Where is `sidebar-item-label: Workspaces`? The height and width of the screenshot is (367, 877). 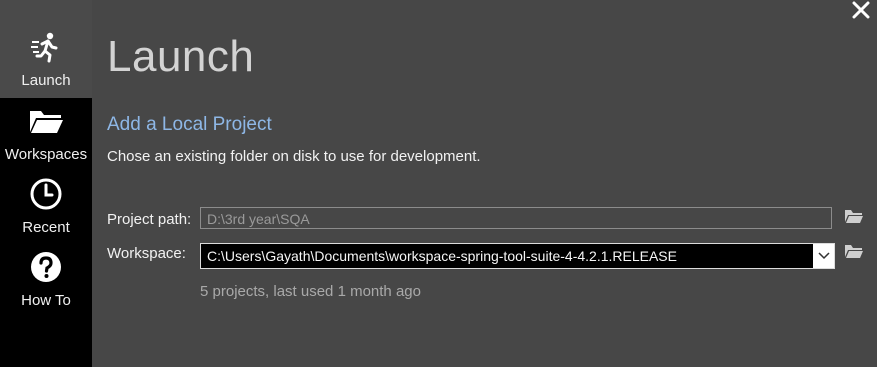
sidebar-item-label: Workspaces is located at coordinates (46, 154).